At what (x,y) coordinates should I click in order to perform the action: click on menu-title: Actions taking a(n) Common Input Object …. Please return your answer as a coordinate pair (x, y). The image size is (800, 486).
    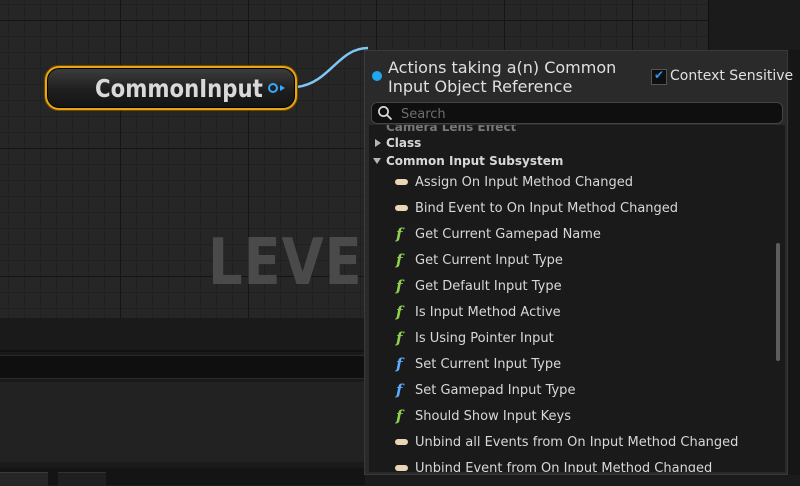
    Looking at the image, I should click on (502, 77).